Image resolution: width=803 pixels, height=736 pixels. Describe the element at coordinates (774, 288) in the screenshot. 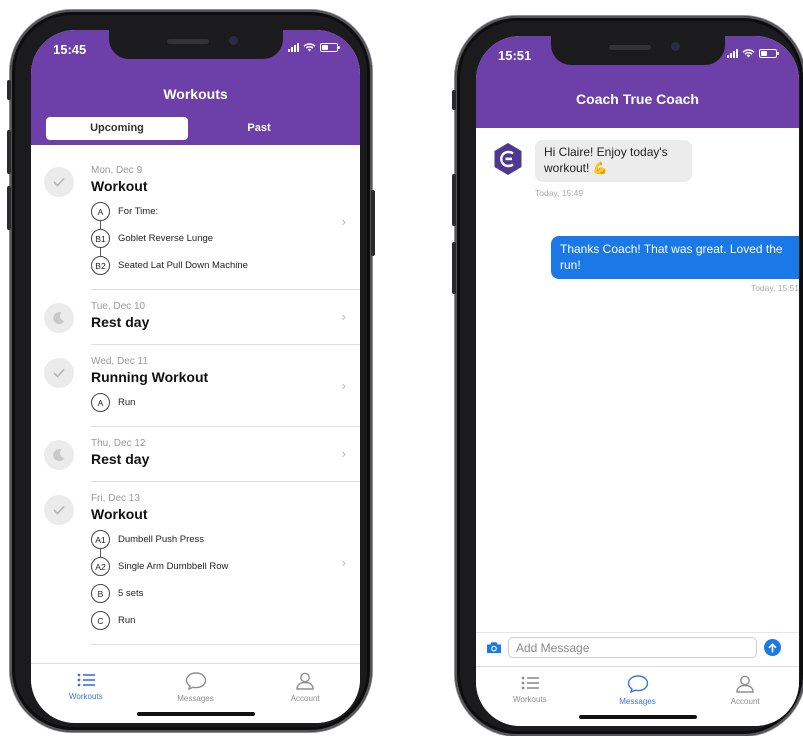

I see `outgoing-timestamp: Today, 15:51` at that location.